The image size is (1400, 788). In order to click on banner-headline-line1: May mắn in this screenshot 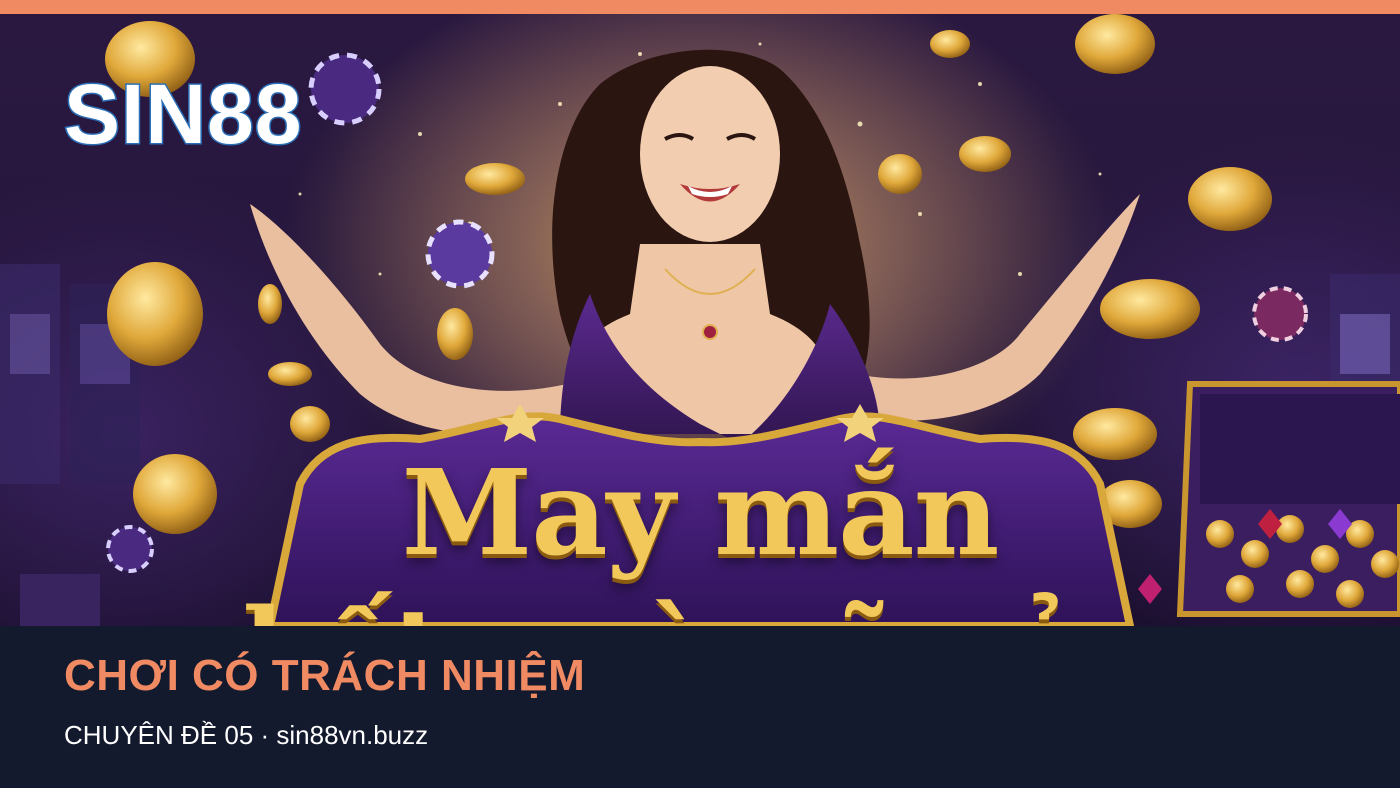, I will do `click(700, 512)`.